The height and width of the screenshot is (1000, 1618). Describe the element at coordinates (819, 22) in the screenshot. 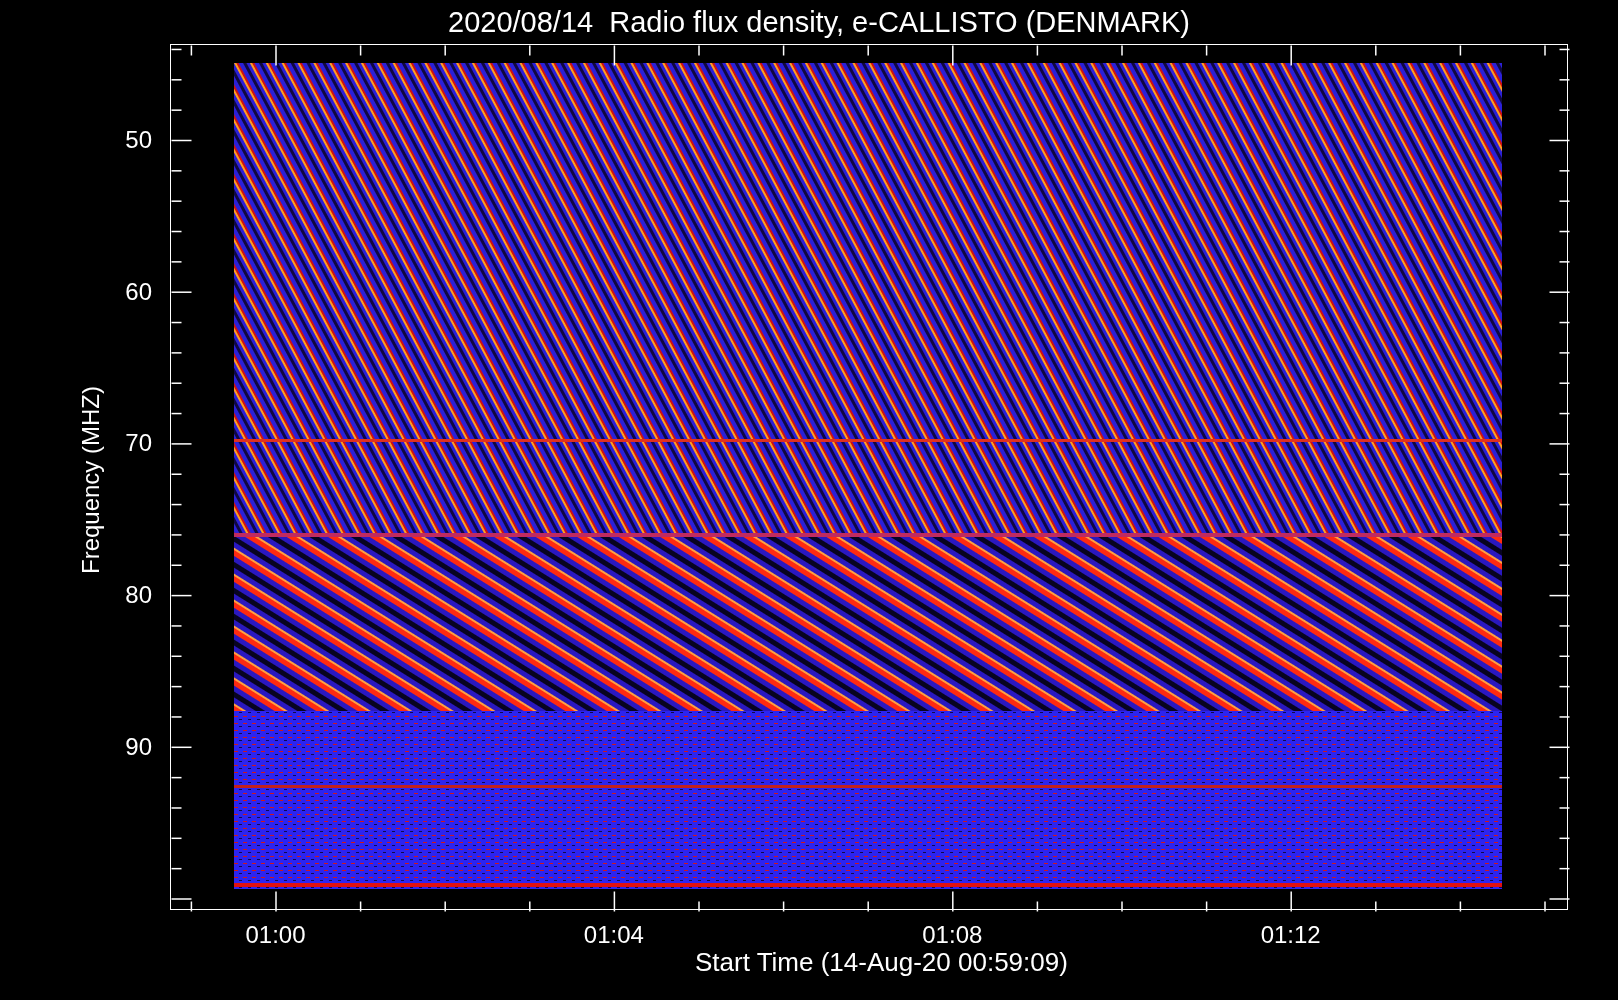

I see `chart-title: 2020/08/14 Radio flux density, e-CALLISTO (DENMARK)` at that location.